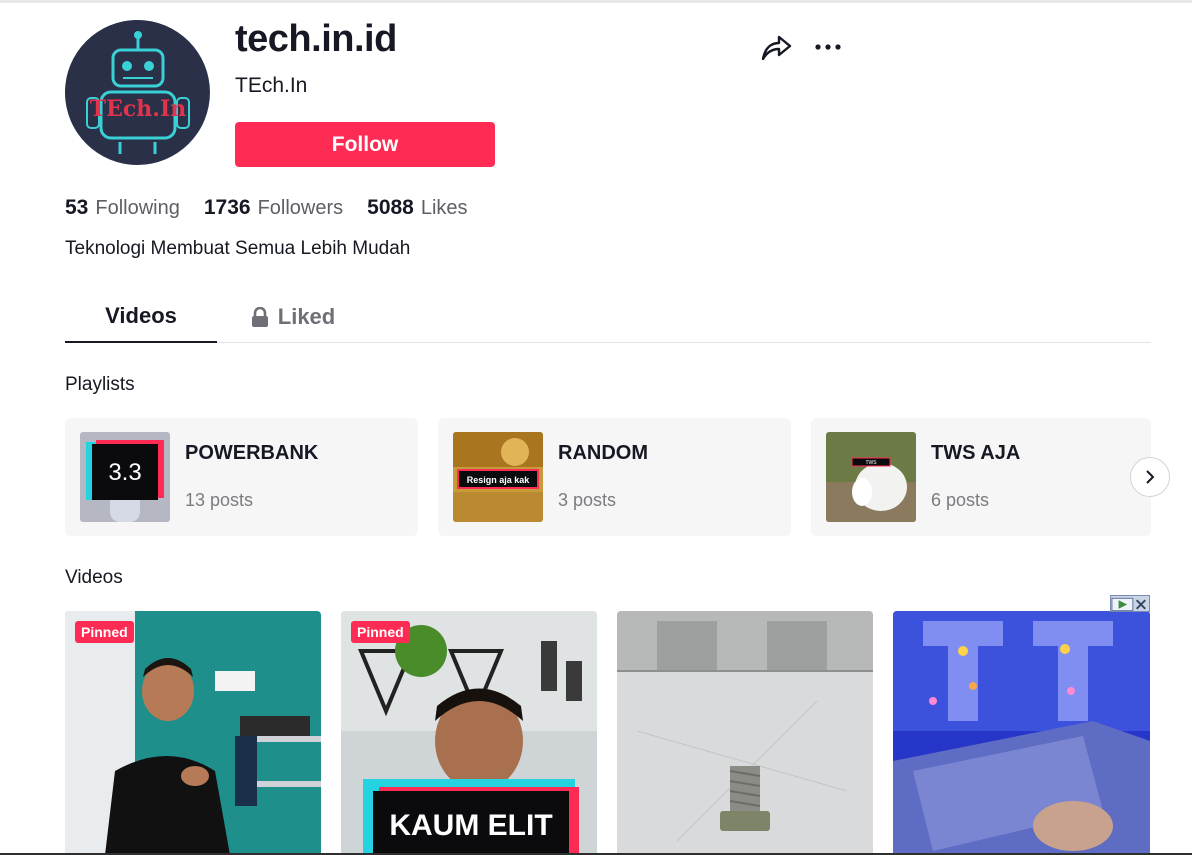 This screenshot has width=1192, height=855. I want to click on lock-icon, so click(259, 316).